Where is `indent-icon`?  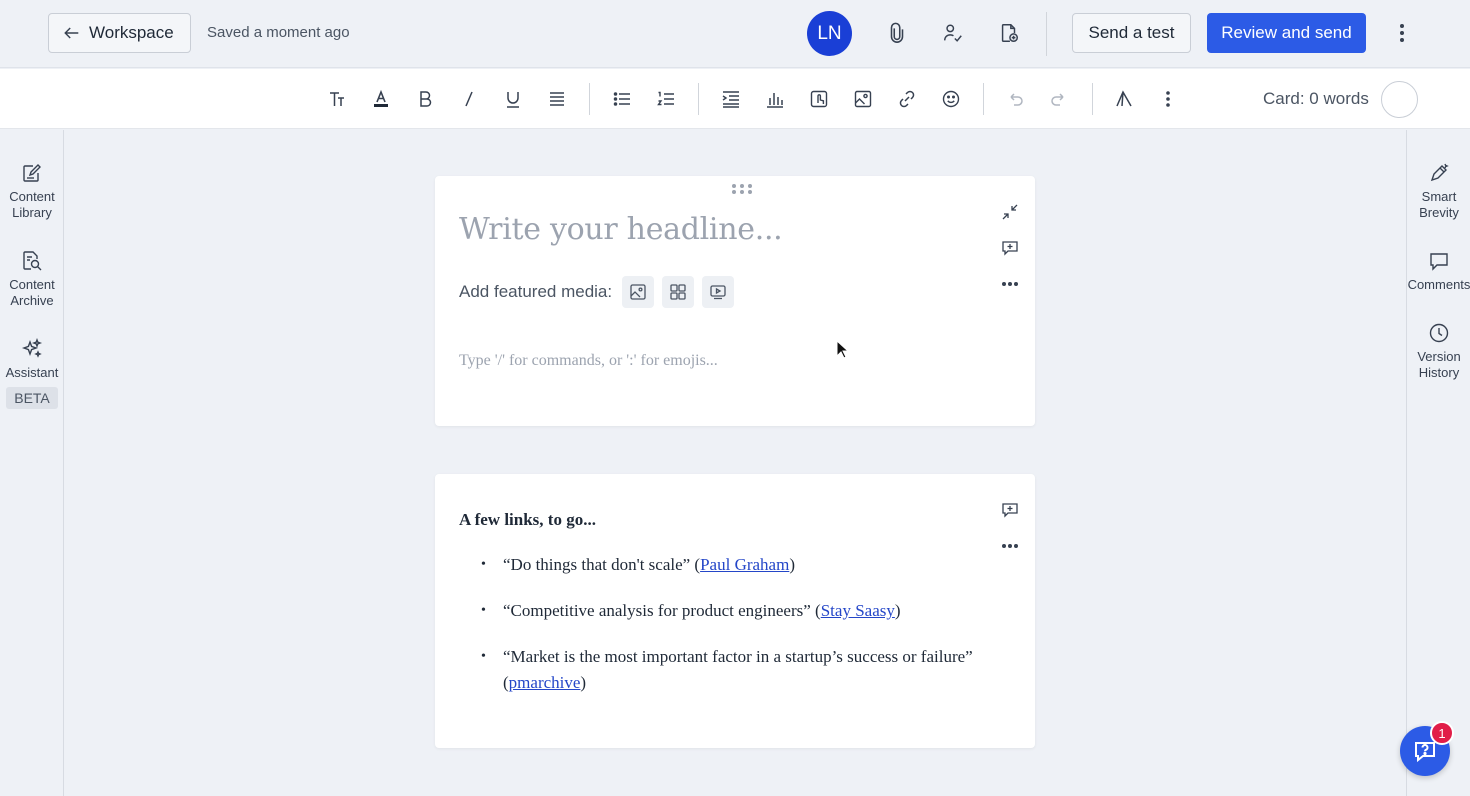 indent-icon is located at coordinates (731, 99).